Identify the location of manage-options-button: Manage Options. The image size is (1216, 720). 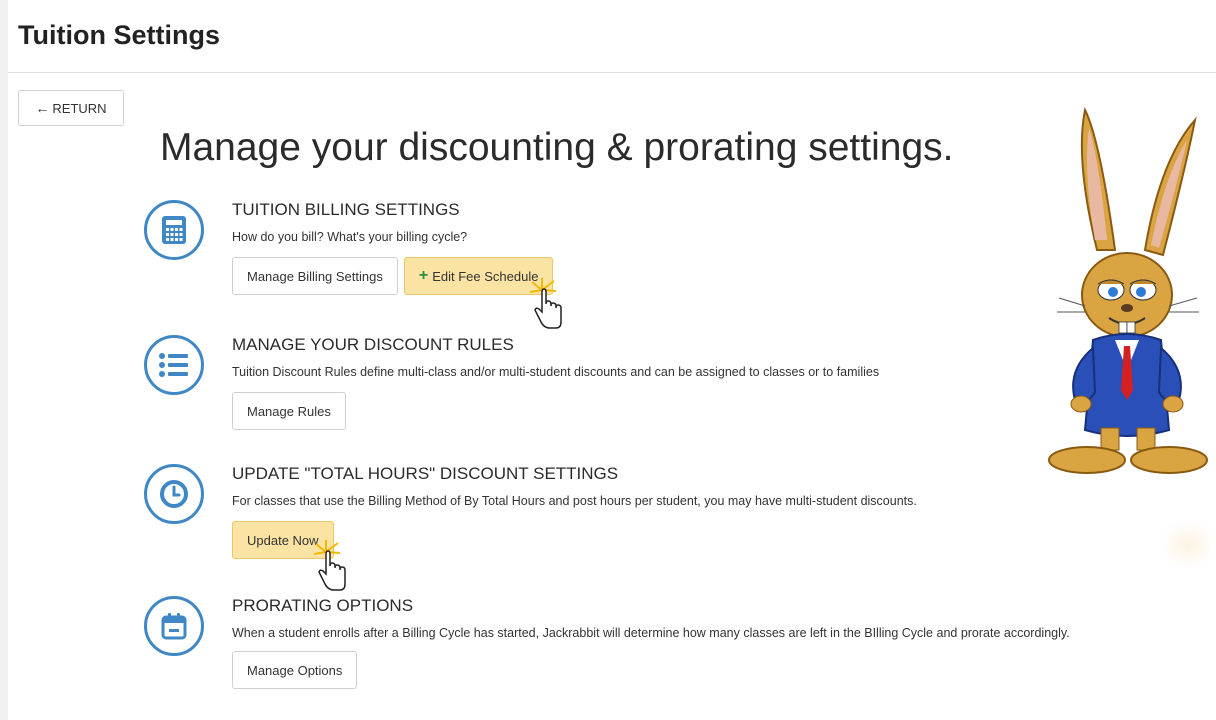
(295, 670).